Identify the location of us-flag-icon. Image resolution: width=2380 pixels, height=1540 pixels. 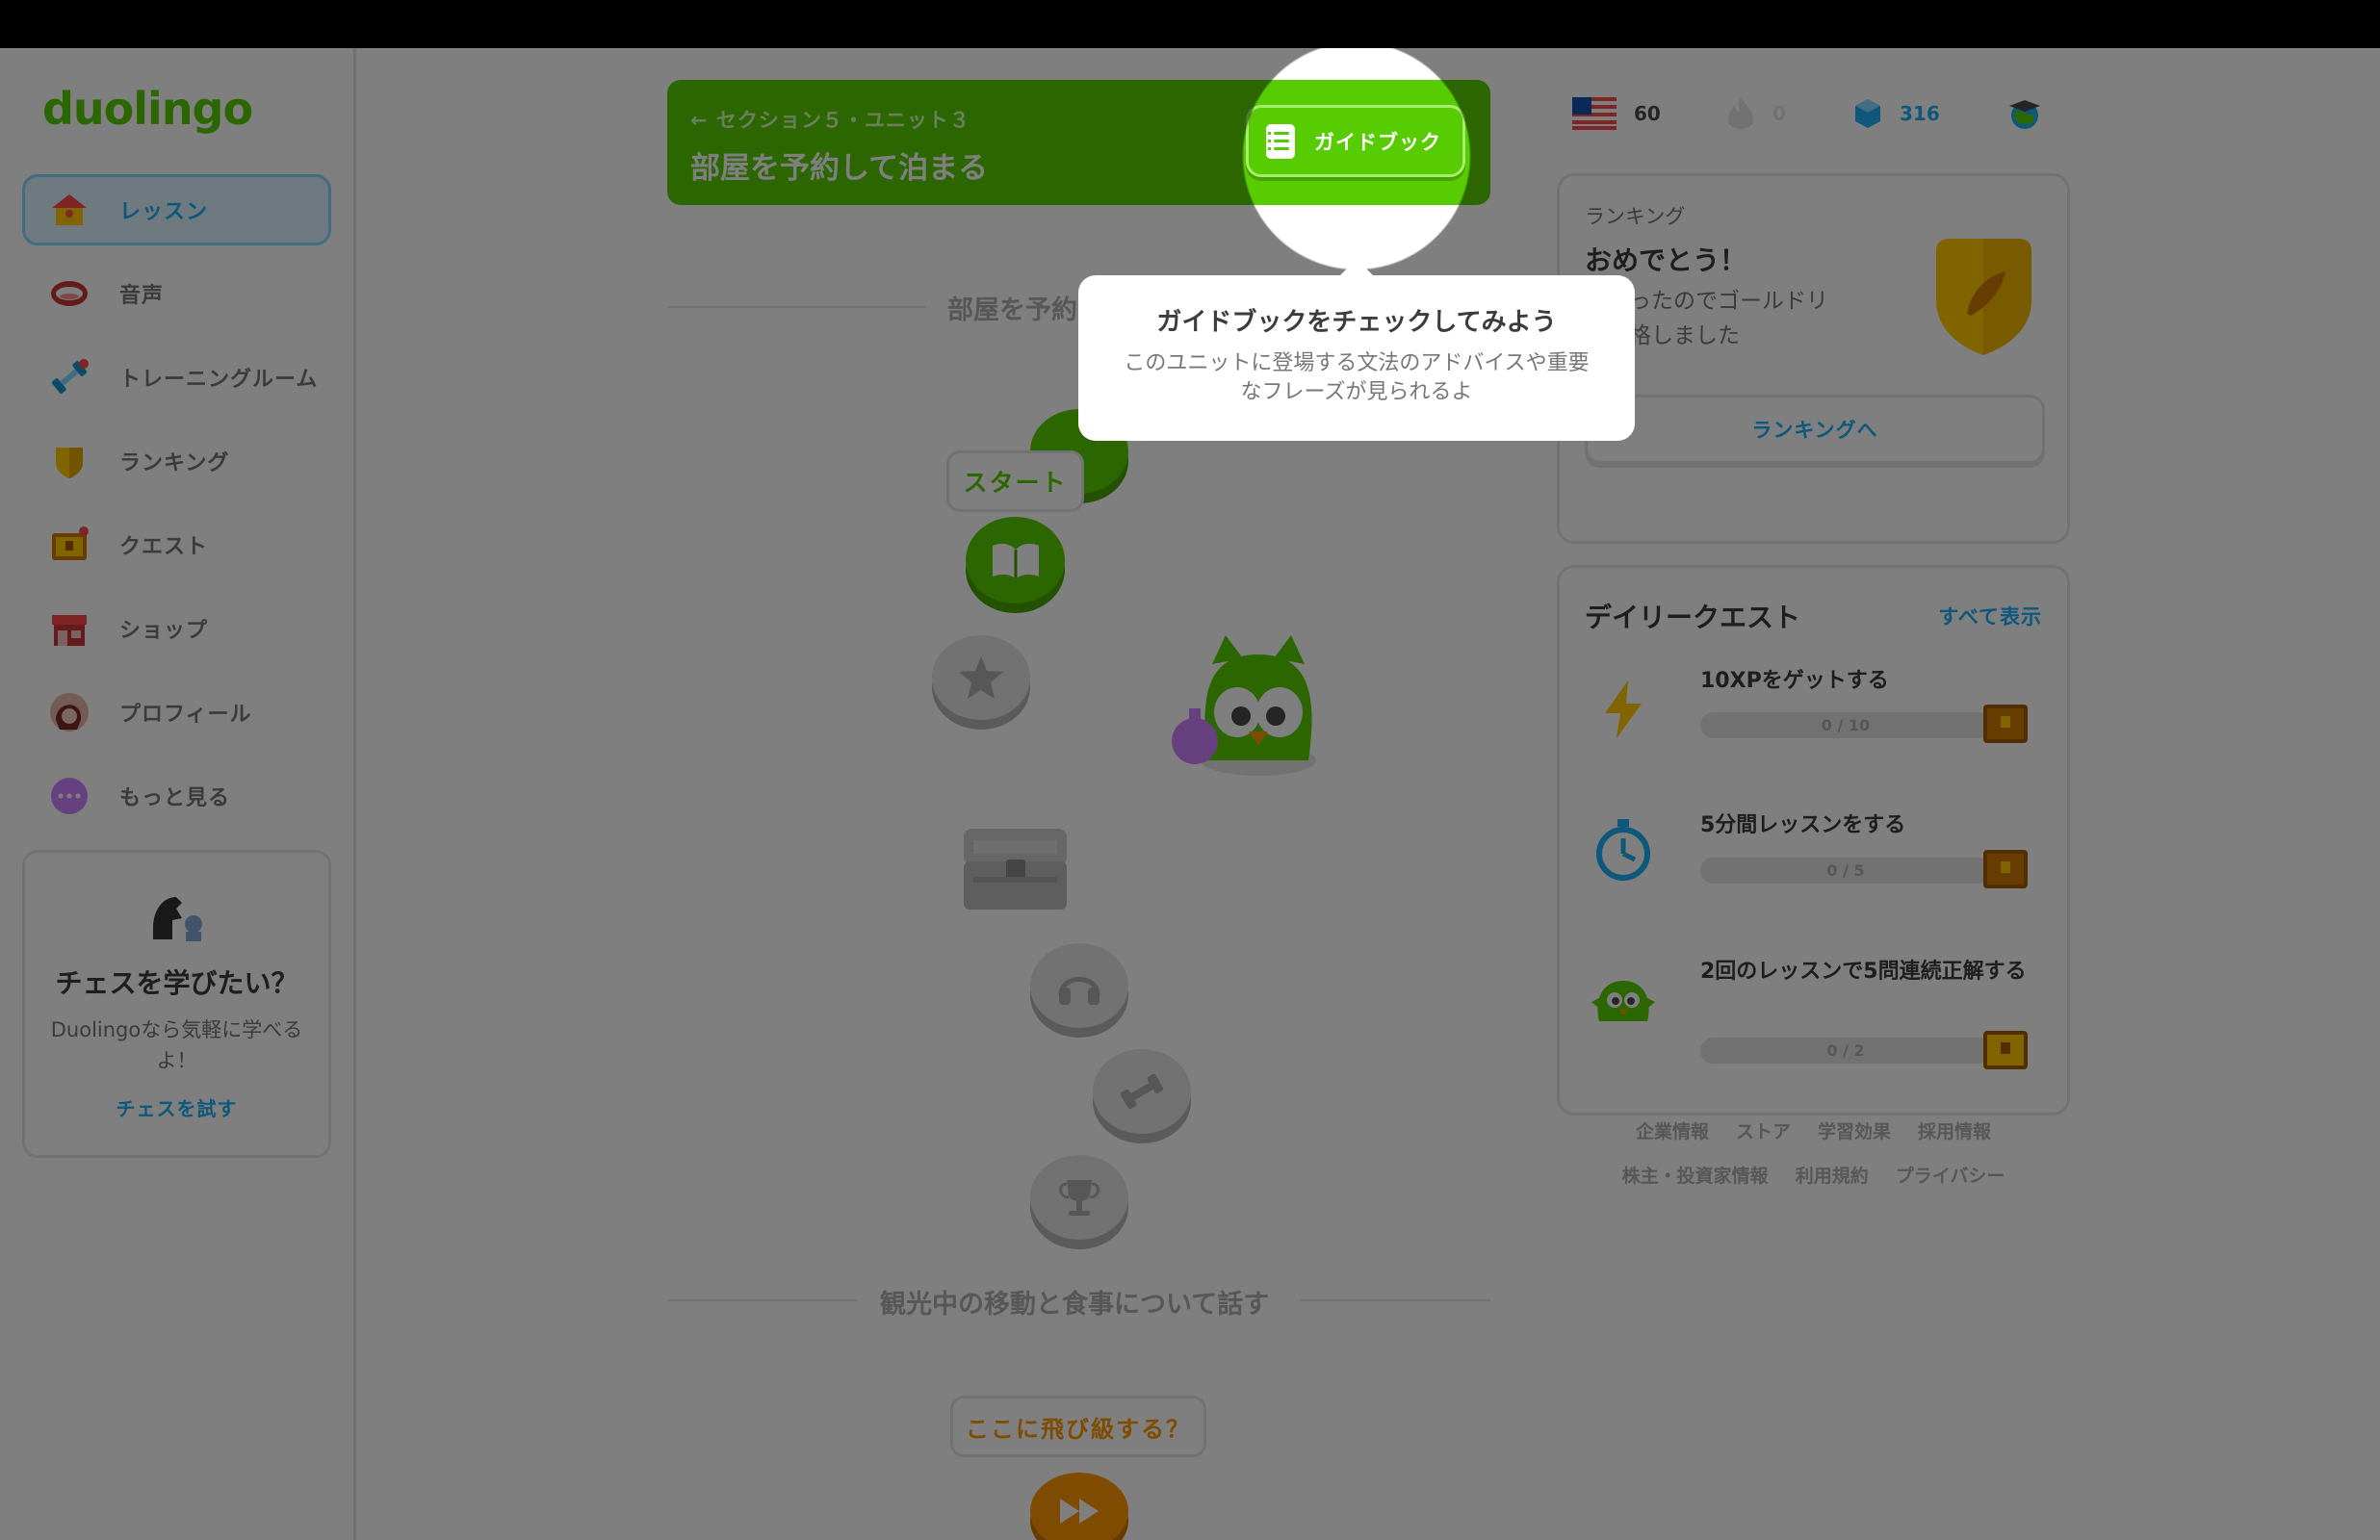
(1595, 113).